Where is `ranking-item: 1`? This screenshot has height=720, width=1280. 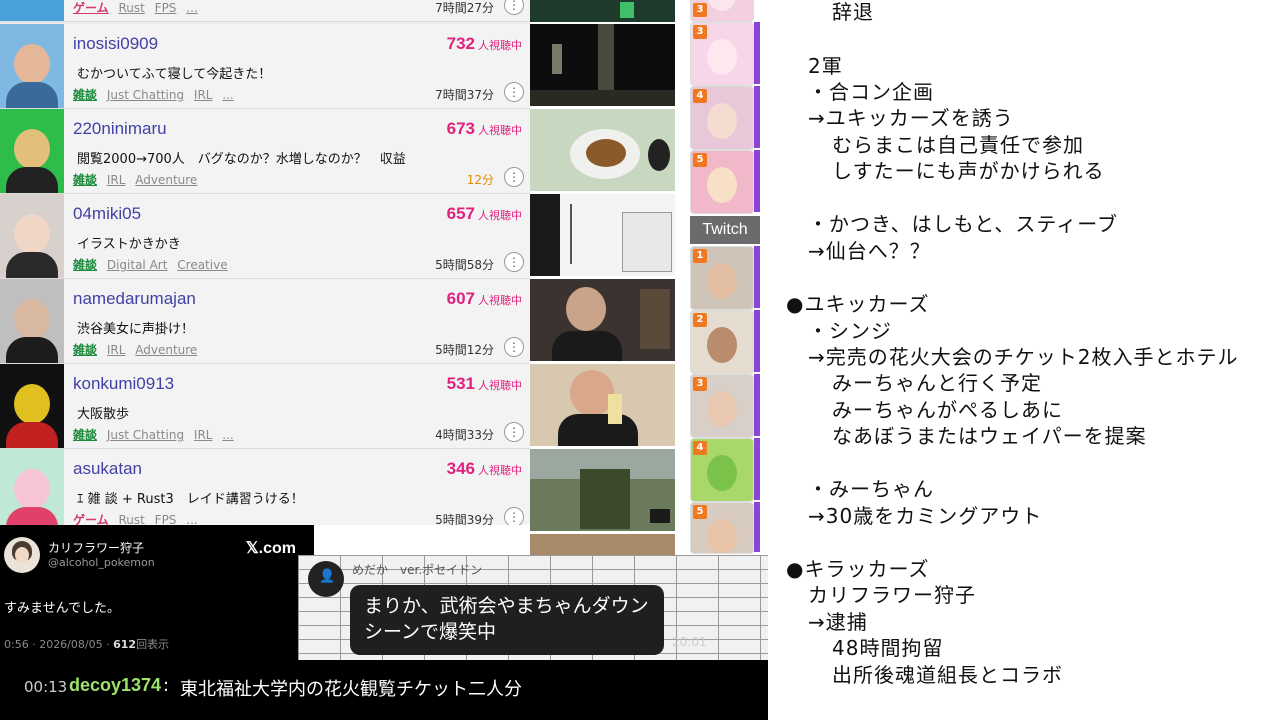
ranking-item: 1 is located at coordinates (722, 278).